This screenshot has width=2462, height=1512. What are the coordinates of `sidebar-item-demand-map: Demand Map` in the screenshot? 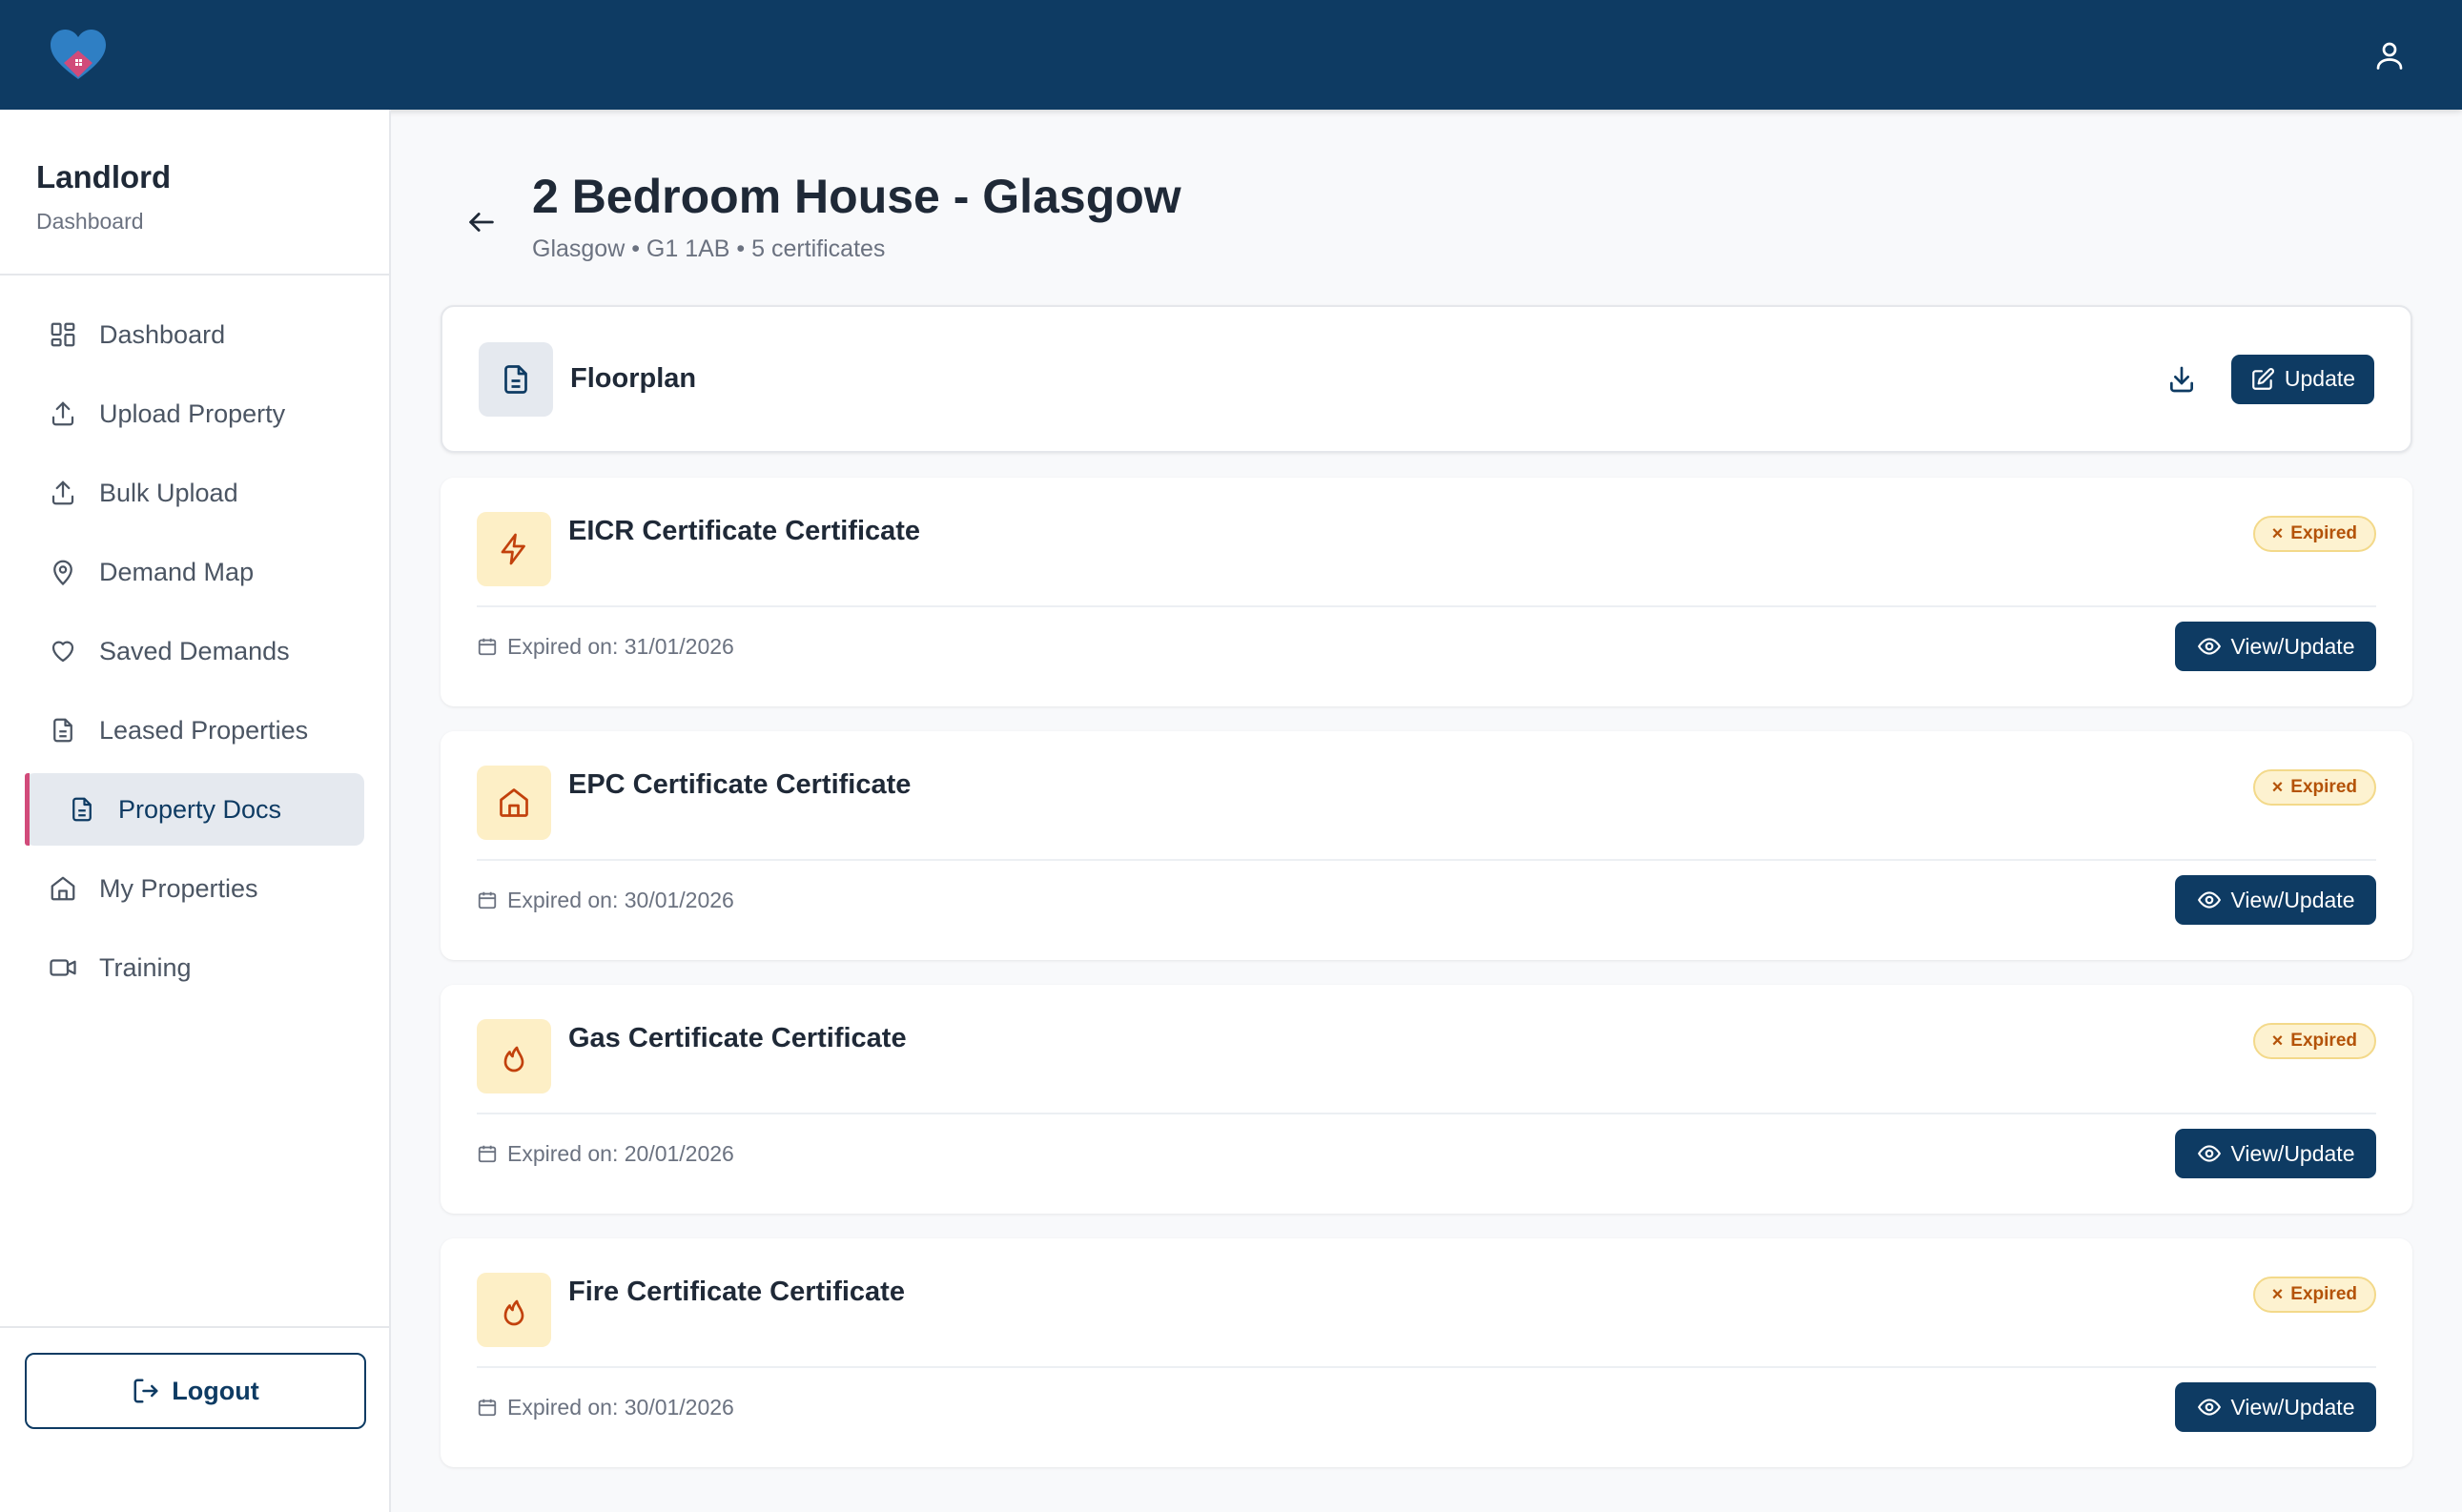 It's located at (194, 572).